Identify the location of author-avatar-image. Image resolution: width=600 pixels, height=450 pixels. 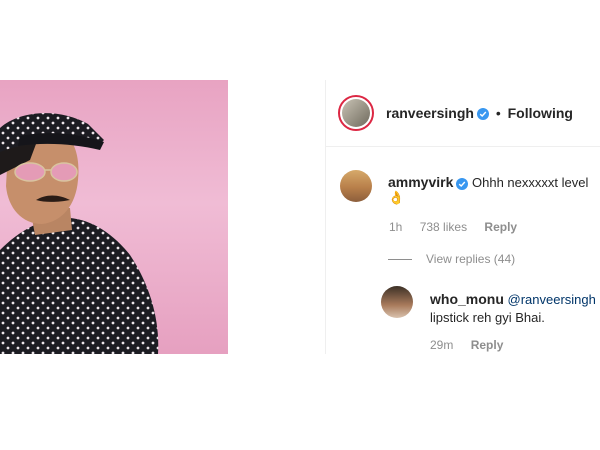
(356, 113).